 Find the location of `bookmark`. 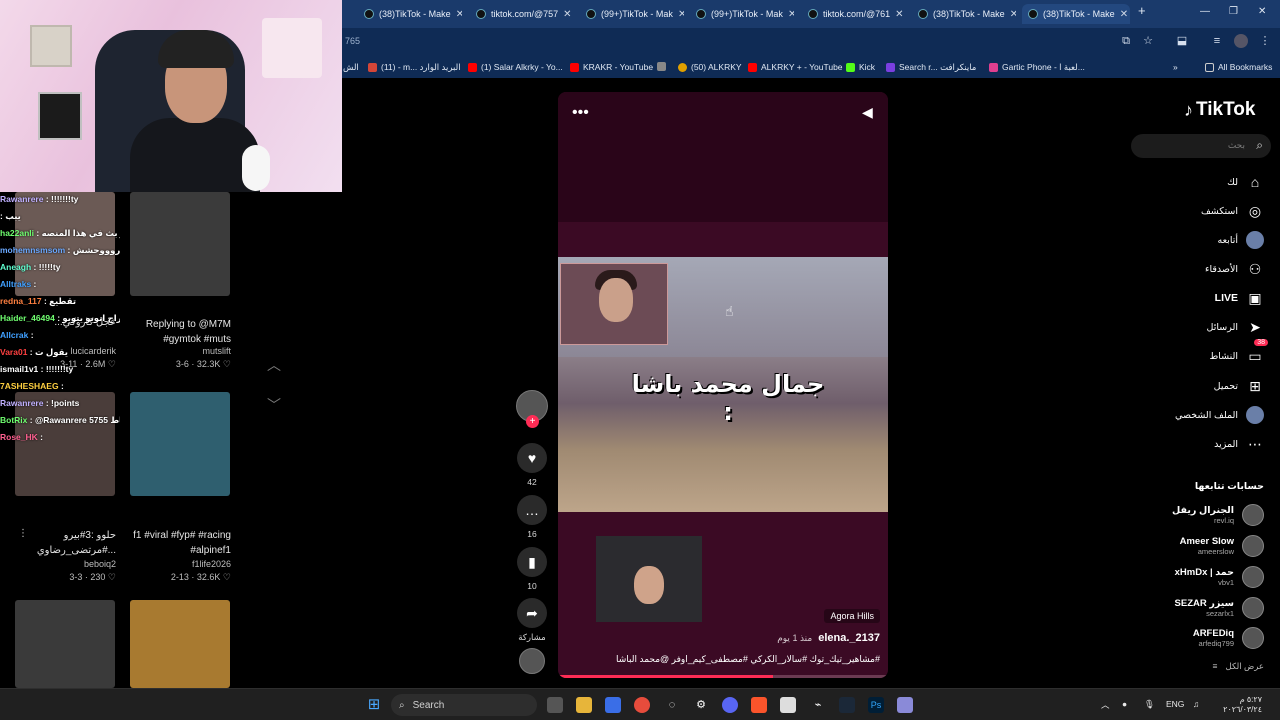

bookmark is located at coordinates (661, 66).